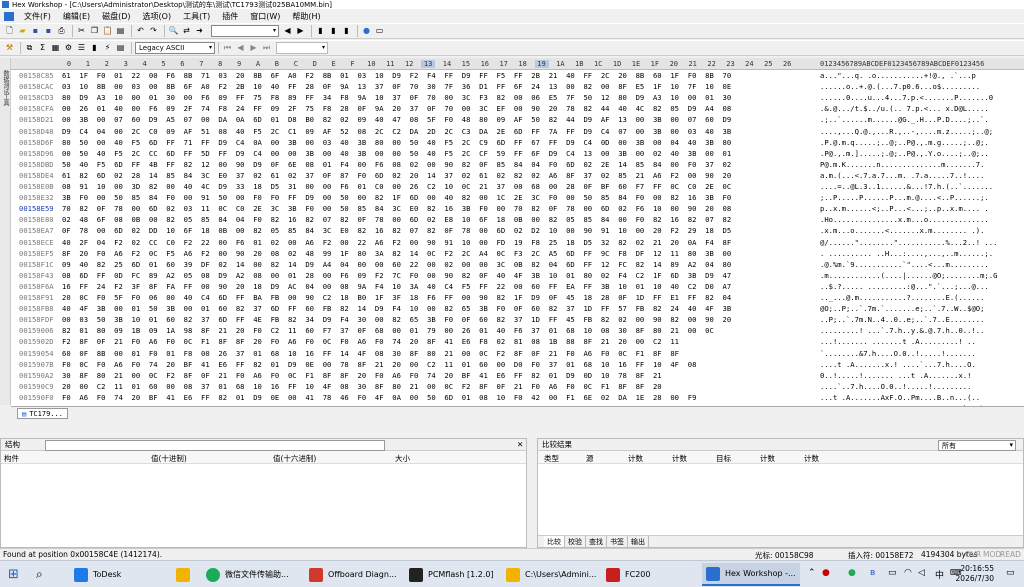 This screenshot has width=1024, height=587. What do you see at coordinates (919, 364) in the screenshot?
I see `row-ascii: ....t .A.......x.! ....`...7.h....O.` at bounding box center [919, 364].